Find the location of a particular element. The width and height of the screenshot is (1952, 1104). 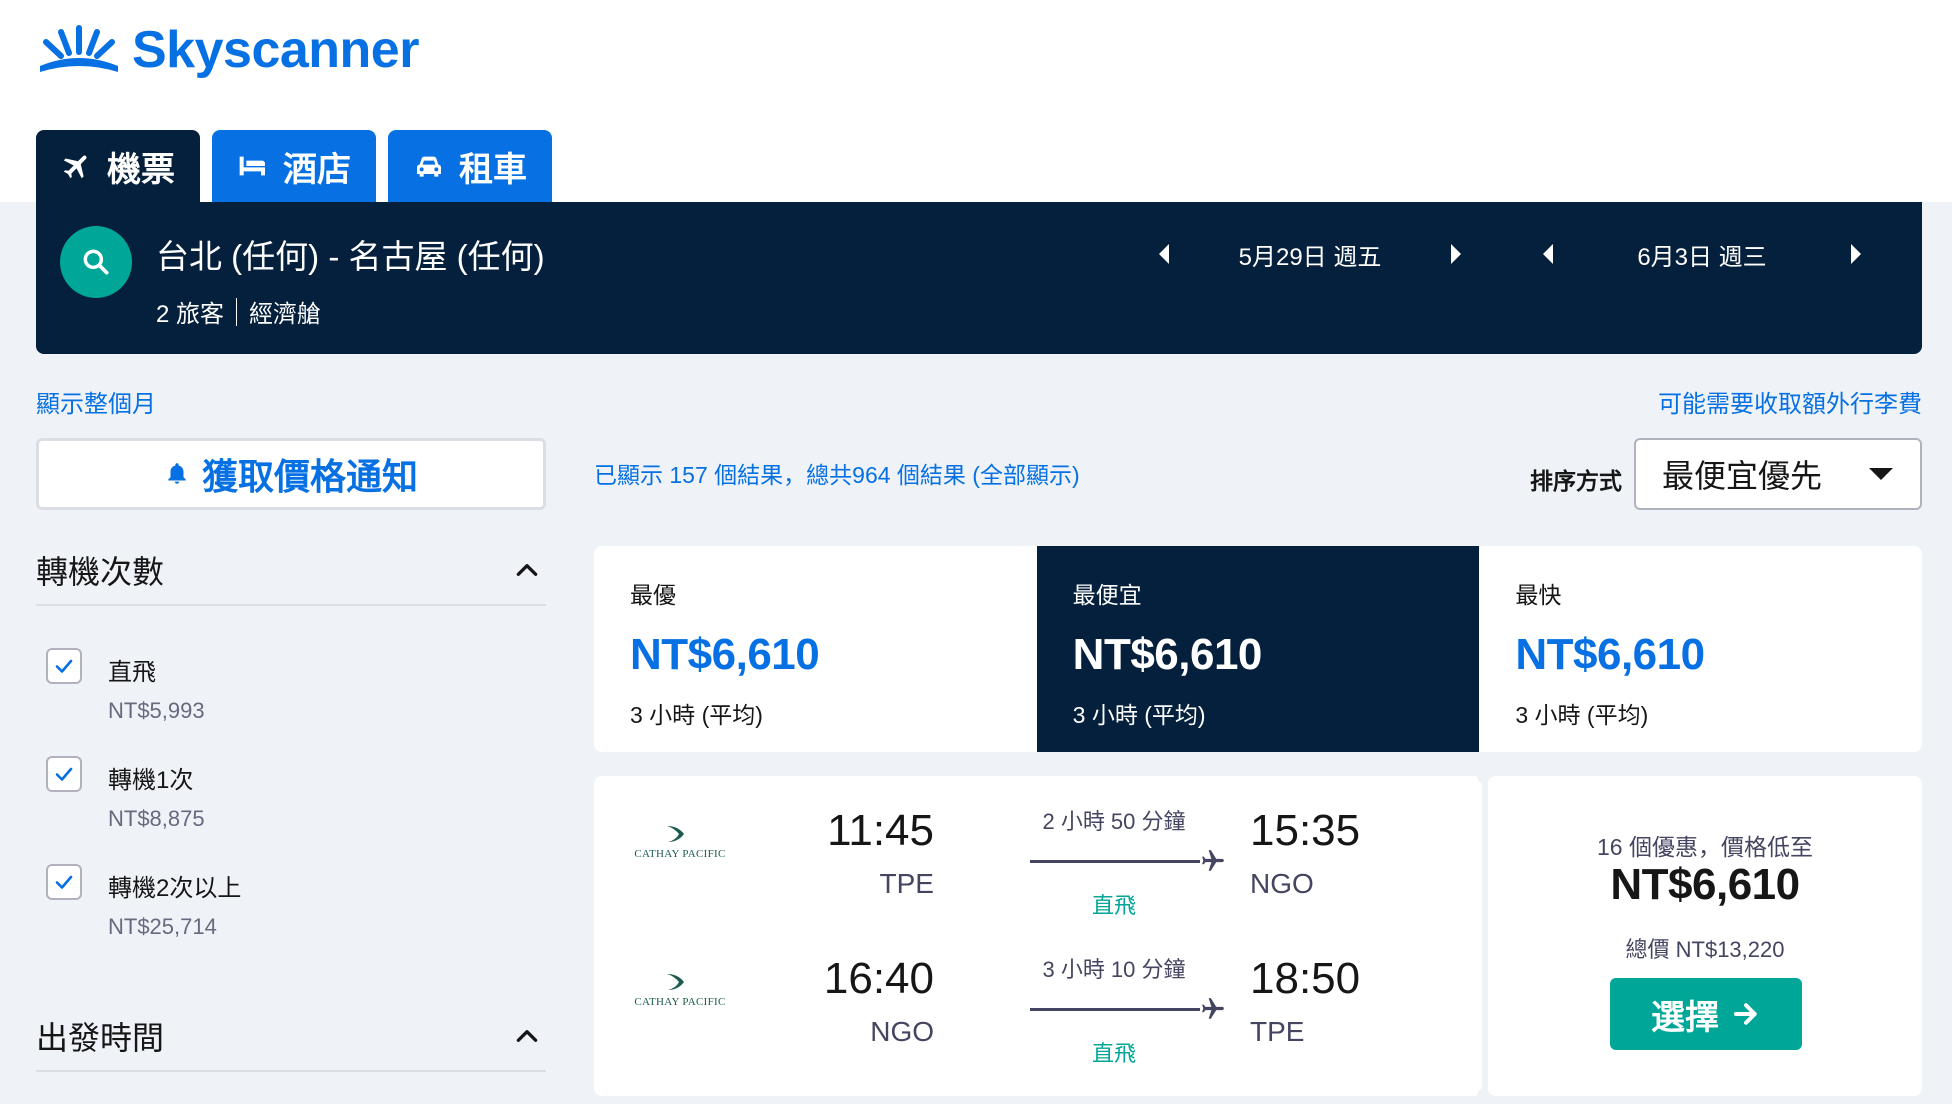

baggage-fee-link: 可能需要收取額外行李費 is located at coordinates (1790, 401).